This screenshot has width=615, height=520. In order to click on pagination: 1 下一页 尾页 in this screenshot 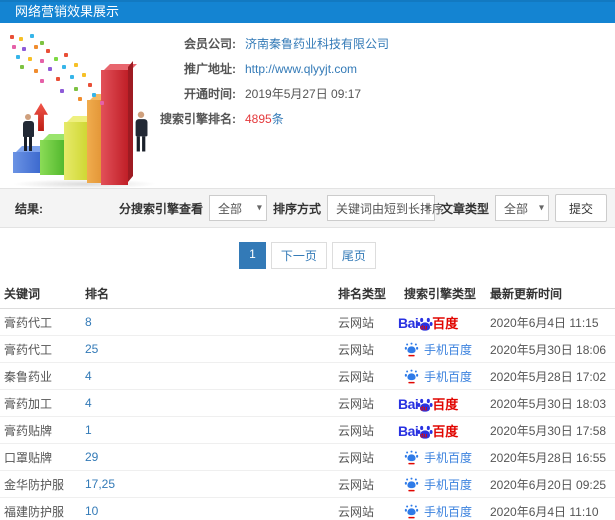, I will do `click(307, 253)`.